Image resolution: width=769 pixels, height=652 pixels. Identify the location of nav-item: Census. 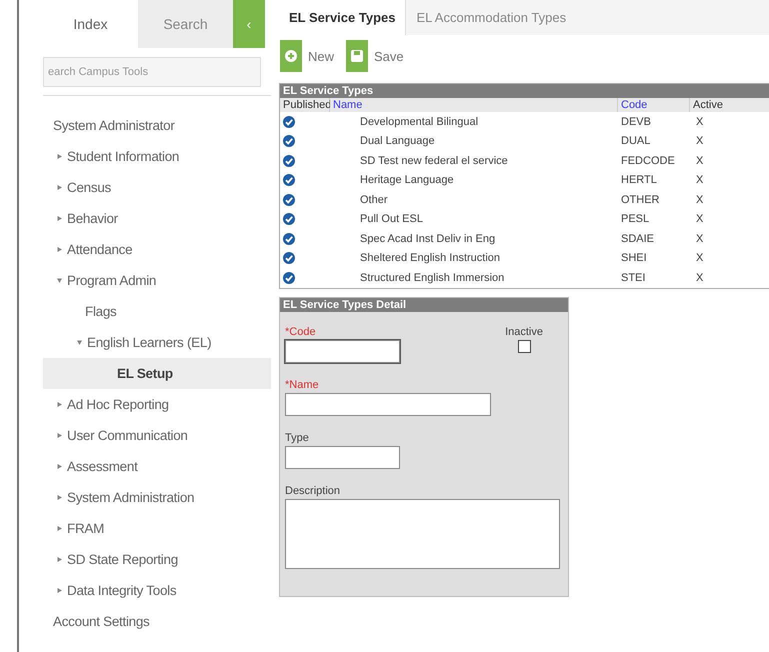
(157, 187).